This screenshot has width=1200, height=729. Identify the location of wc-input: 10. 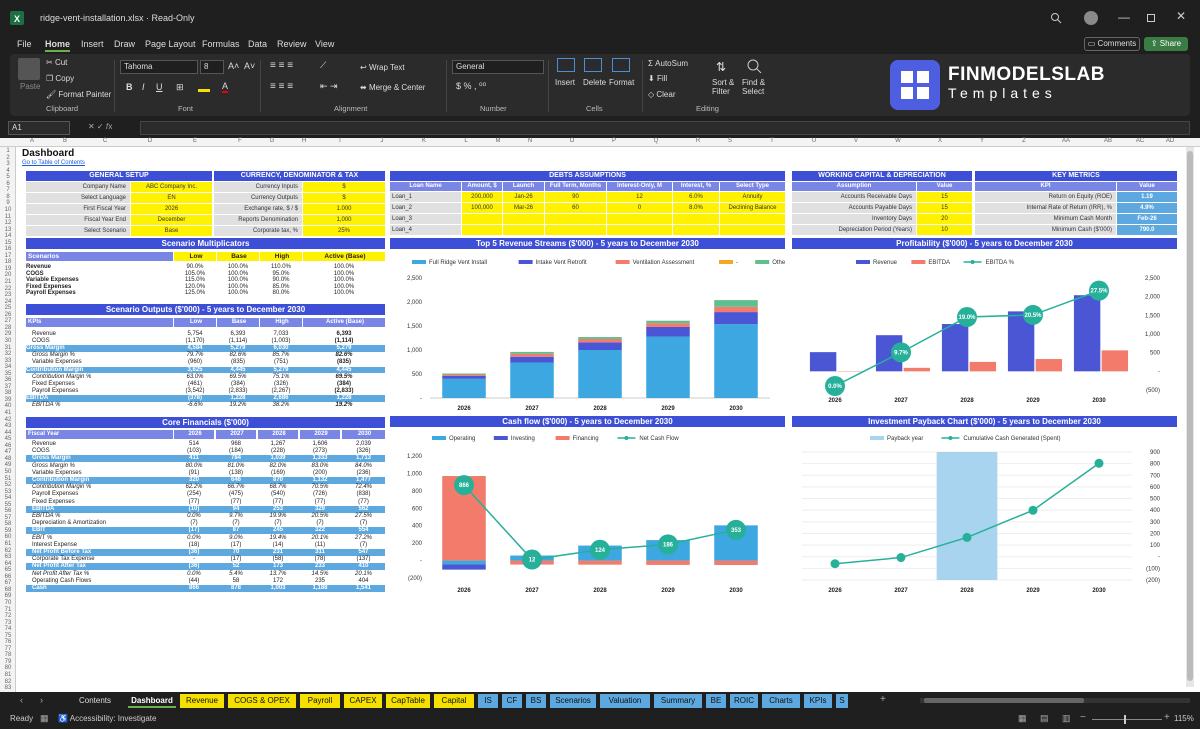
(944, 230).